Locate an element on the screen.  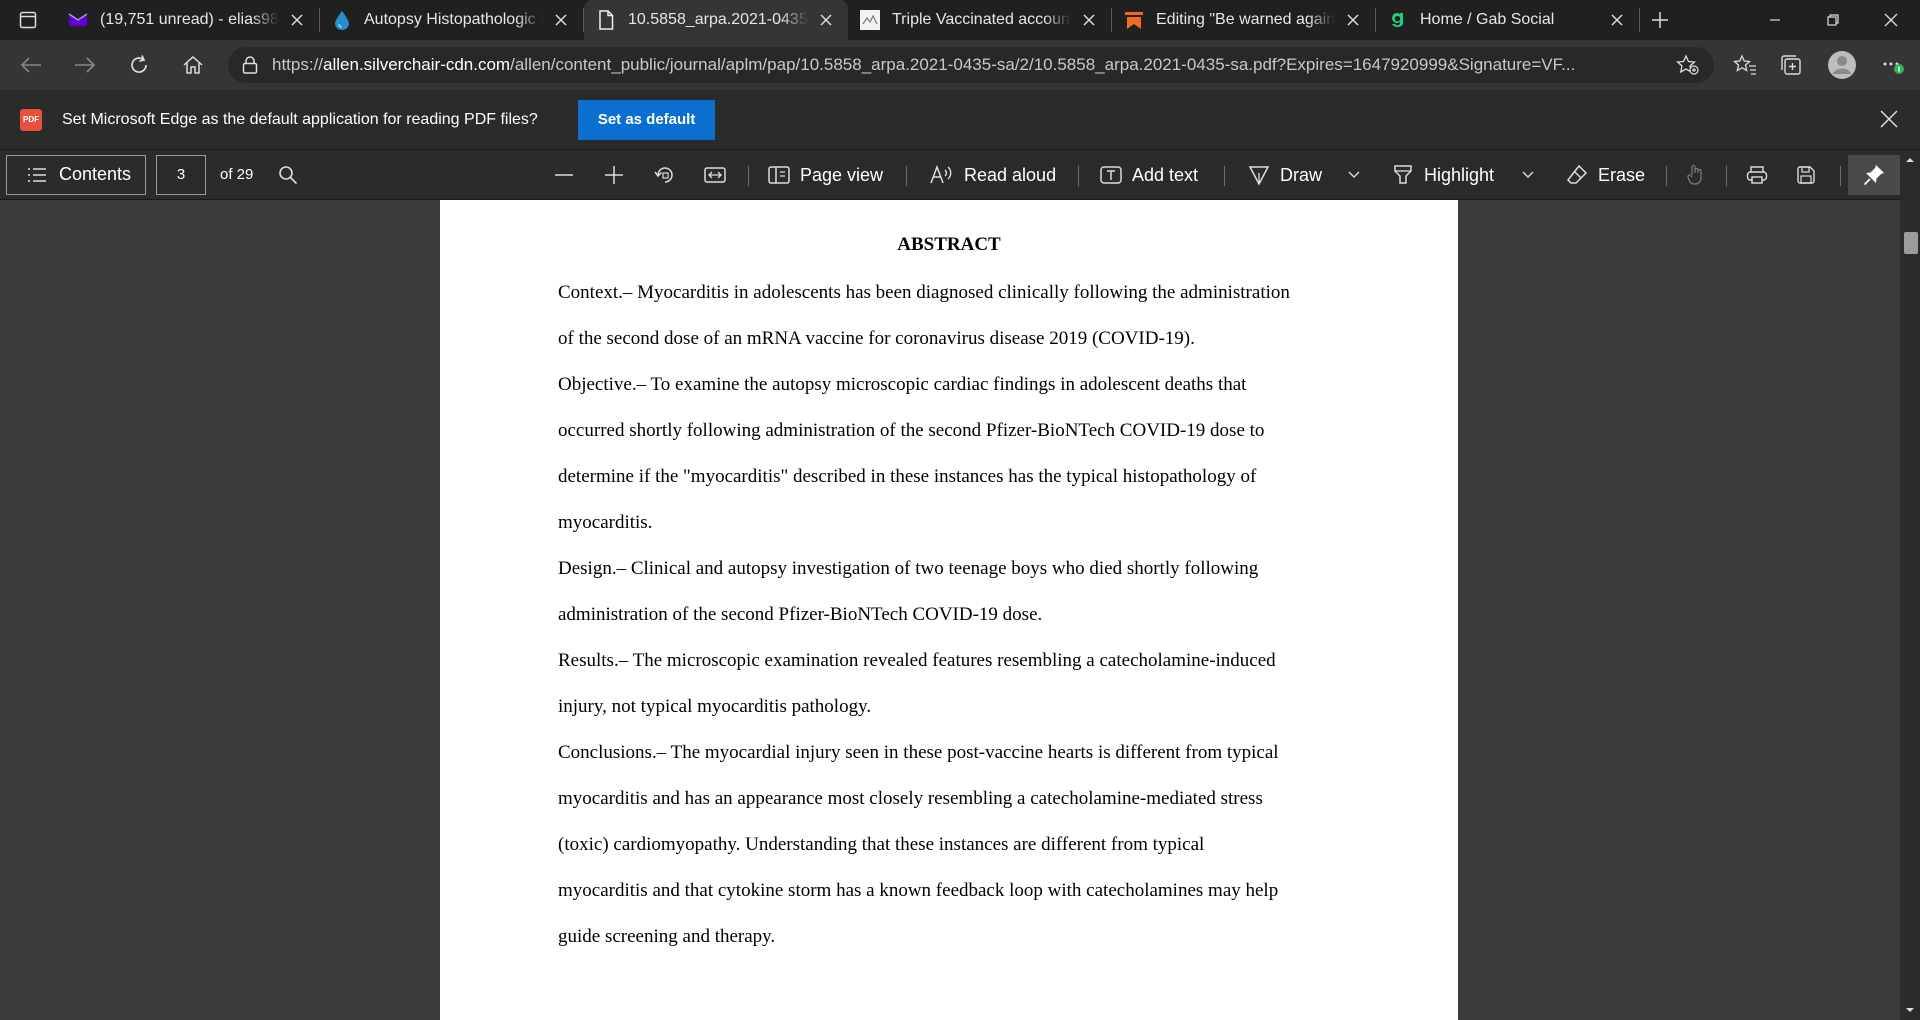
abstract-line: guide screening and therapy. is located at coordinates (667, 936).